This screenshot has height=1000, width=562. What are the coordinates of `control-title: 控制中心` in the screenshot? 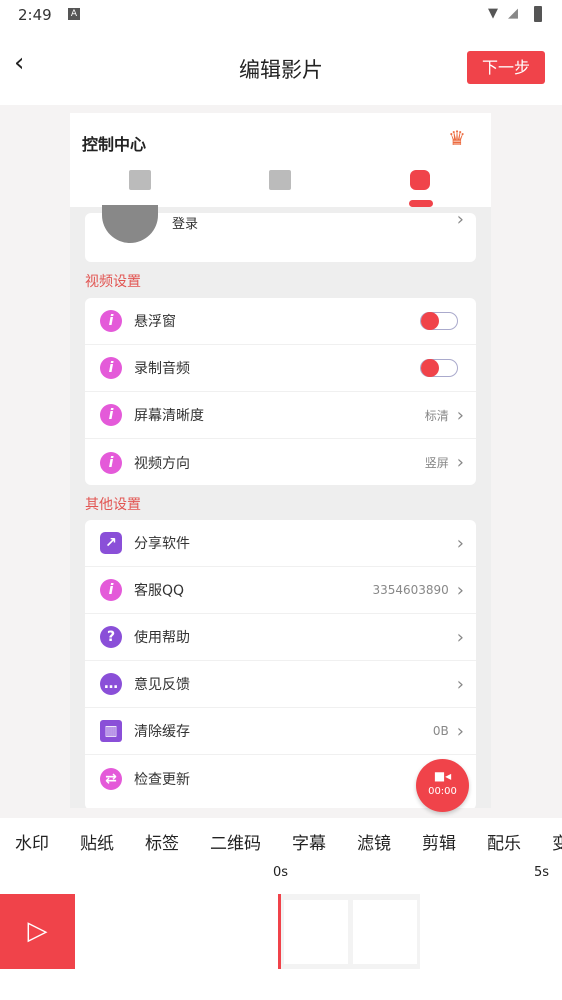 It's located at (114, 144).